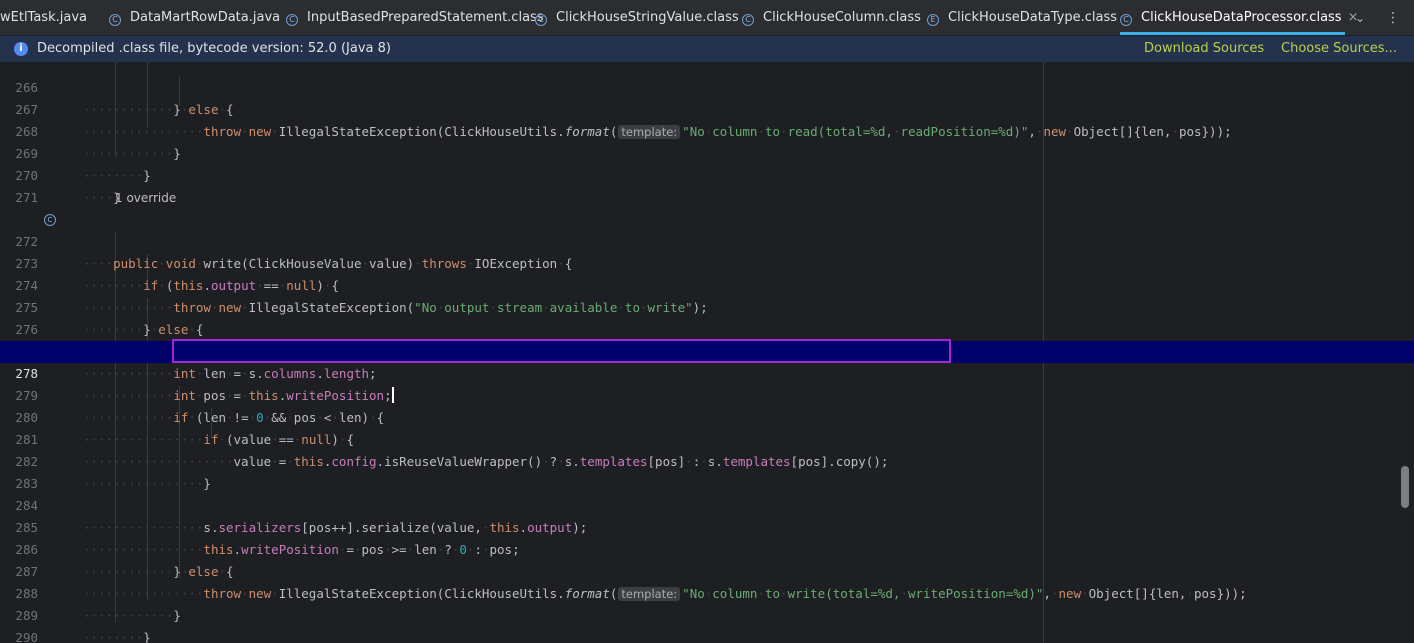  I want to click on tab-clickhousedatatype: E ClickHouseDataType.class, so click(1022, 17).